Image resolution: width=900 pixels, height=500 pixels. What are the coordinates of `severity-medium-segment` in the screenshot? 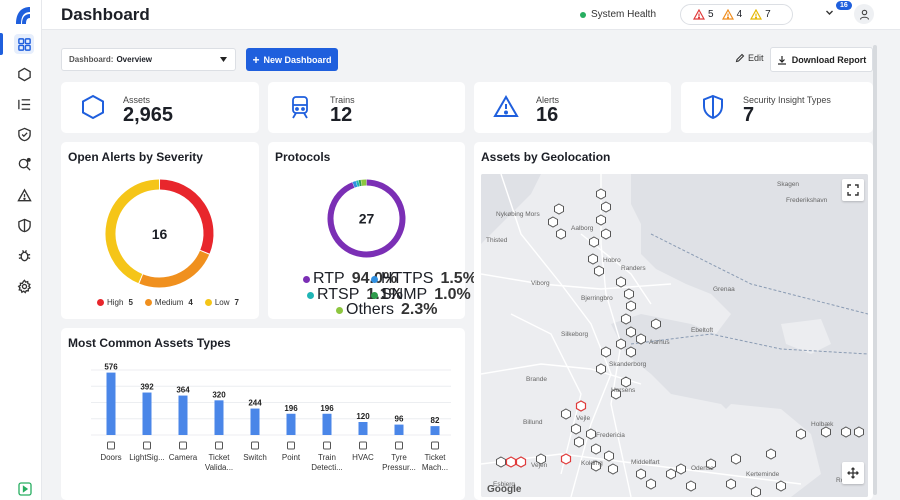 It's located at (174, 269).